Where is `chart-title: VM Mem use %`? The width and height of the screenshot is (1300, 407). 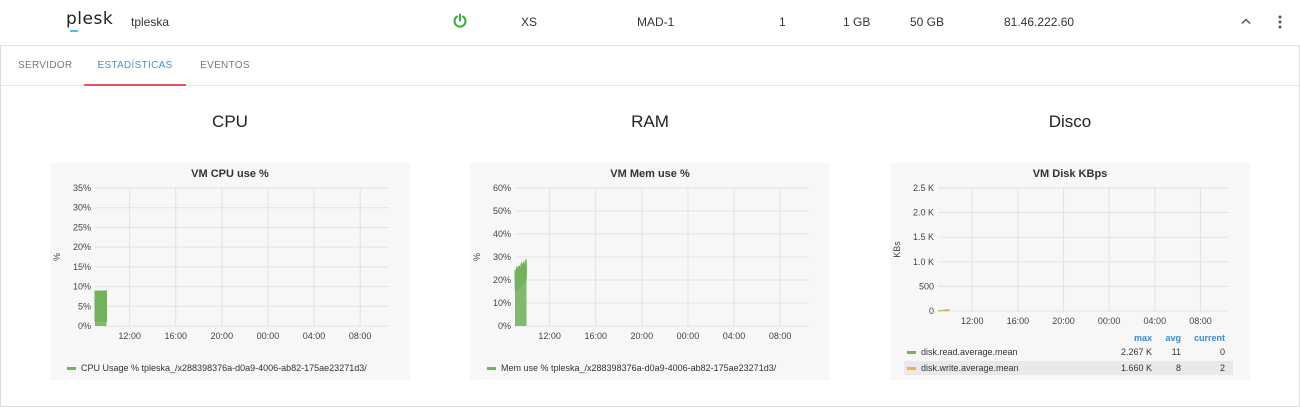 chart-title: VM Mem use % is located at coordinates (650, 174).